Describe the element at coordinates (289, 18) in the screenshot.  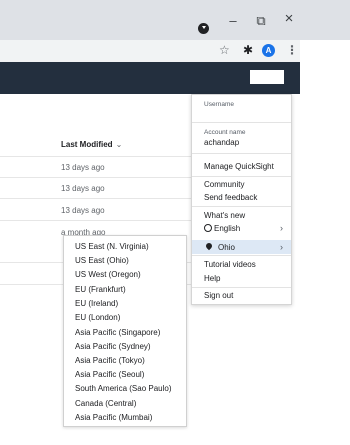
I see `close-button: ×` at that location.